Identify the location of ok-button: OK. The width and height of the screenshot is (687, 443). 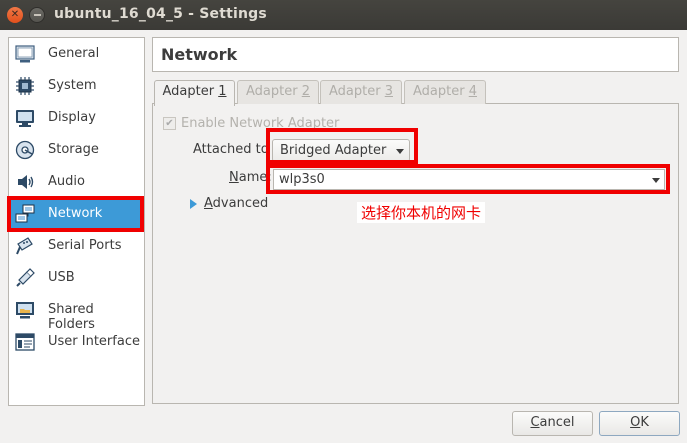
(639, 423).